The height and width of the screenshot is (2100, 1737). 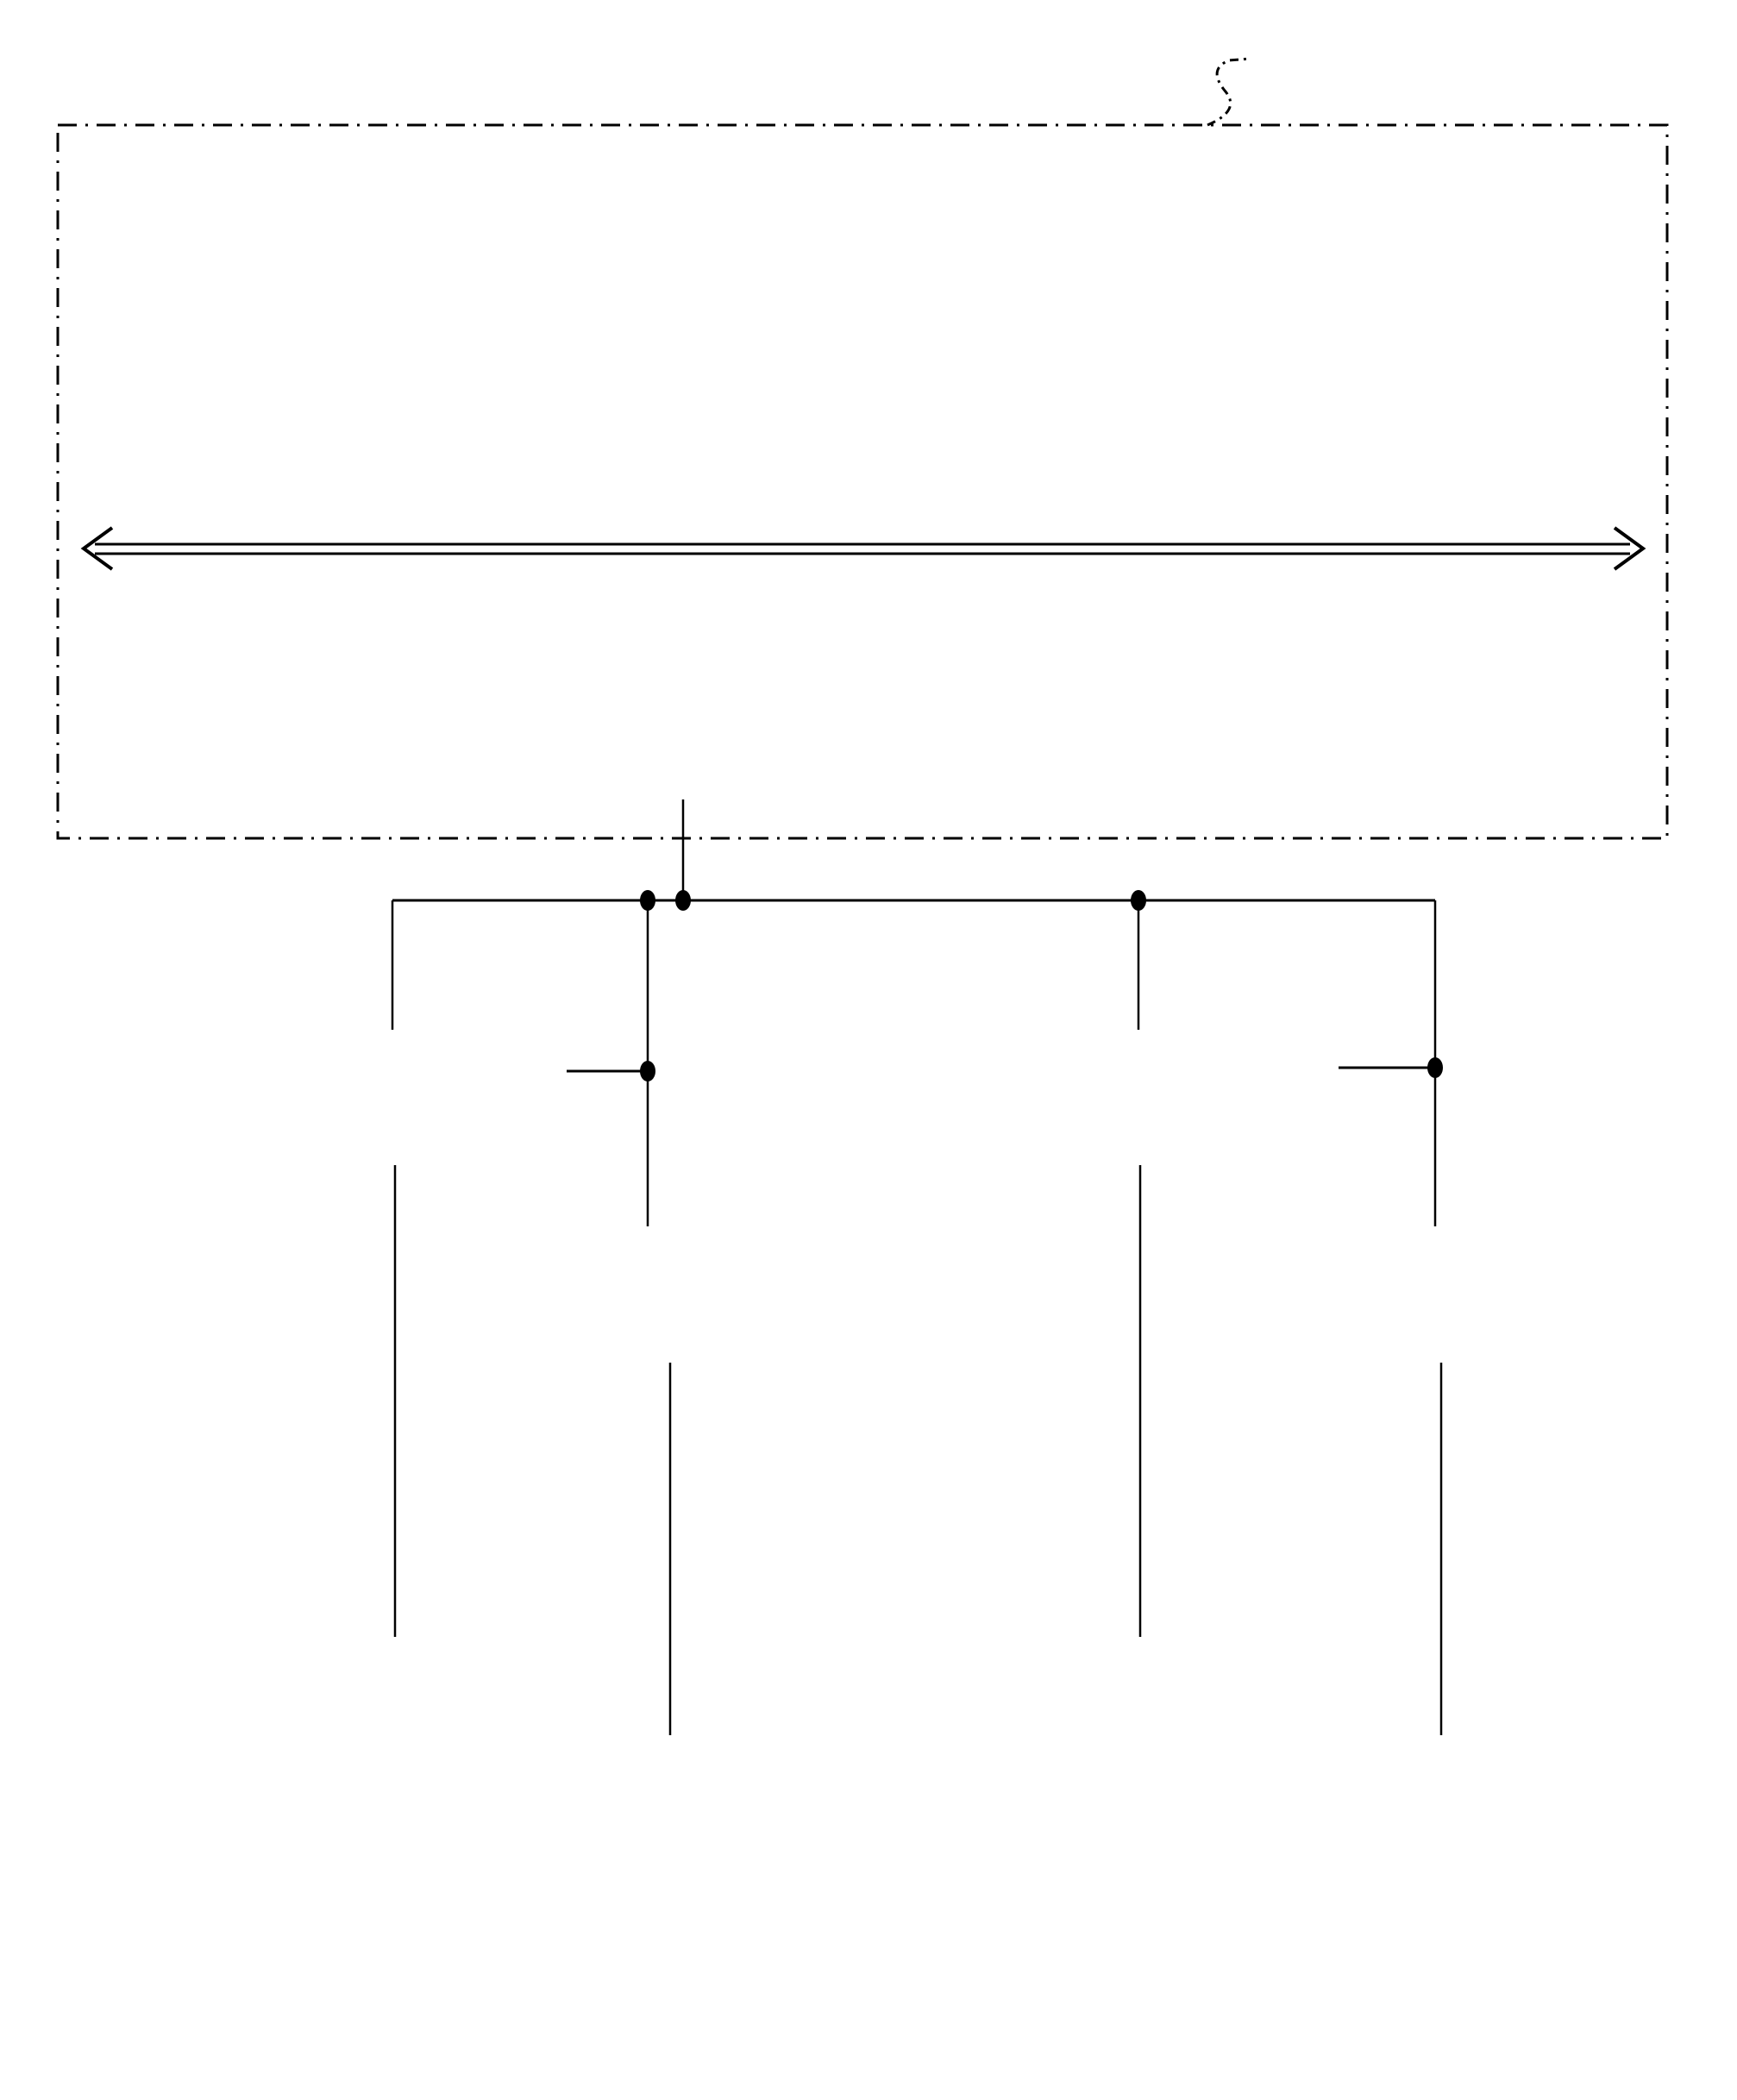 What do you see at coordinates (1629, 548) in the screenshot?
I see `bus-arrow-right-icon` at bounding box center [1629, 548].